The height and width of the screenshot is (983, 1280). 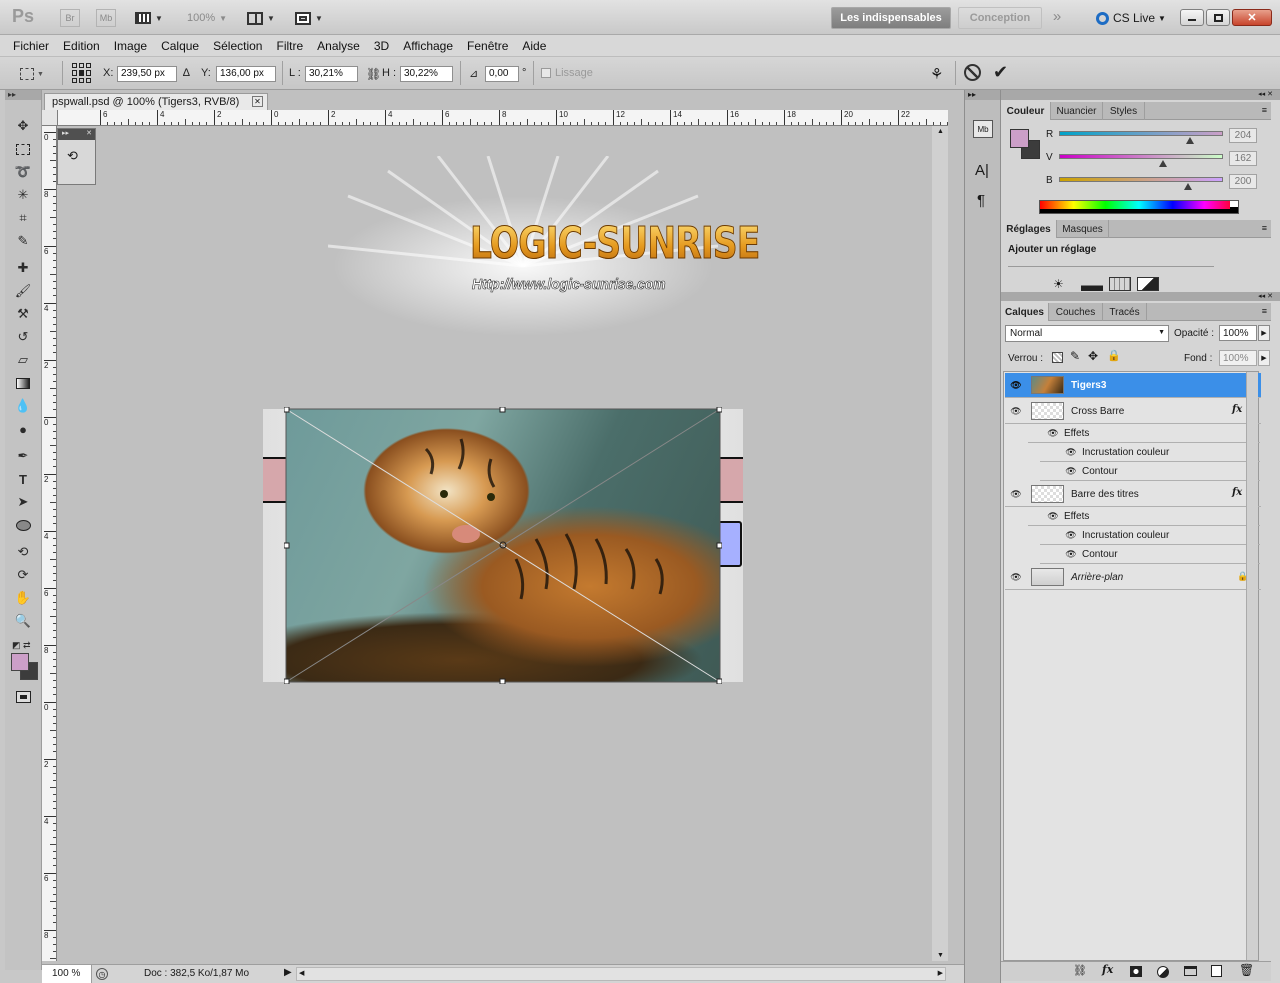 I want to click on tab-calques: Calques, so click(x=1025, y=312).